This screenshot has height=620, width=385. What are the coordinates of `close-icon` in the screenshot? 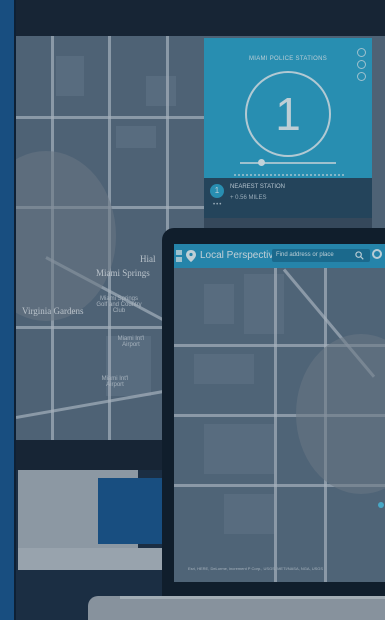 It's located at (361, 52).